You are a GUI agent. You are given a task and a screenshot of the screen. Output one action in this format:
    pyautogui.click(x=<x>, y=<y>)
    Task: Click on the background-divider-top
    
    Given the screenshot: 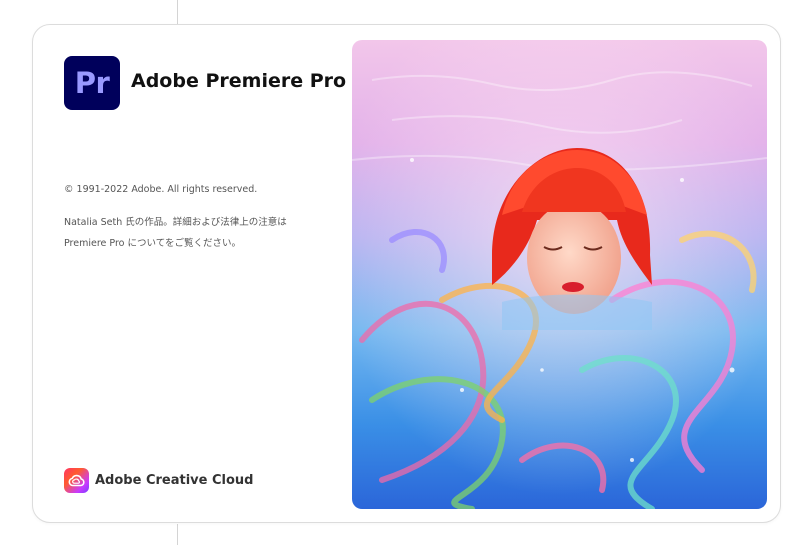 What is the action you would take?
    pyautogui.click(x=177, y=12)
    